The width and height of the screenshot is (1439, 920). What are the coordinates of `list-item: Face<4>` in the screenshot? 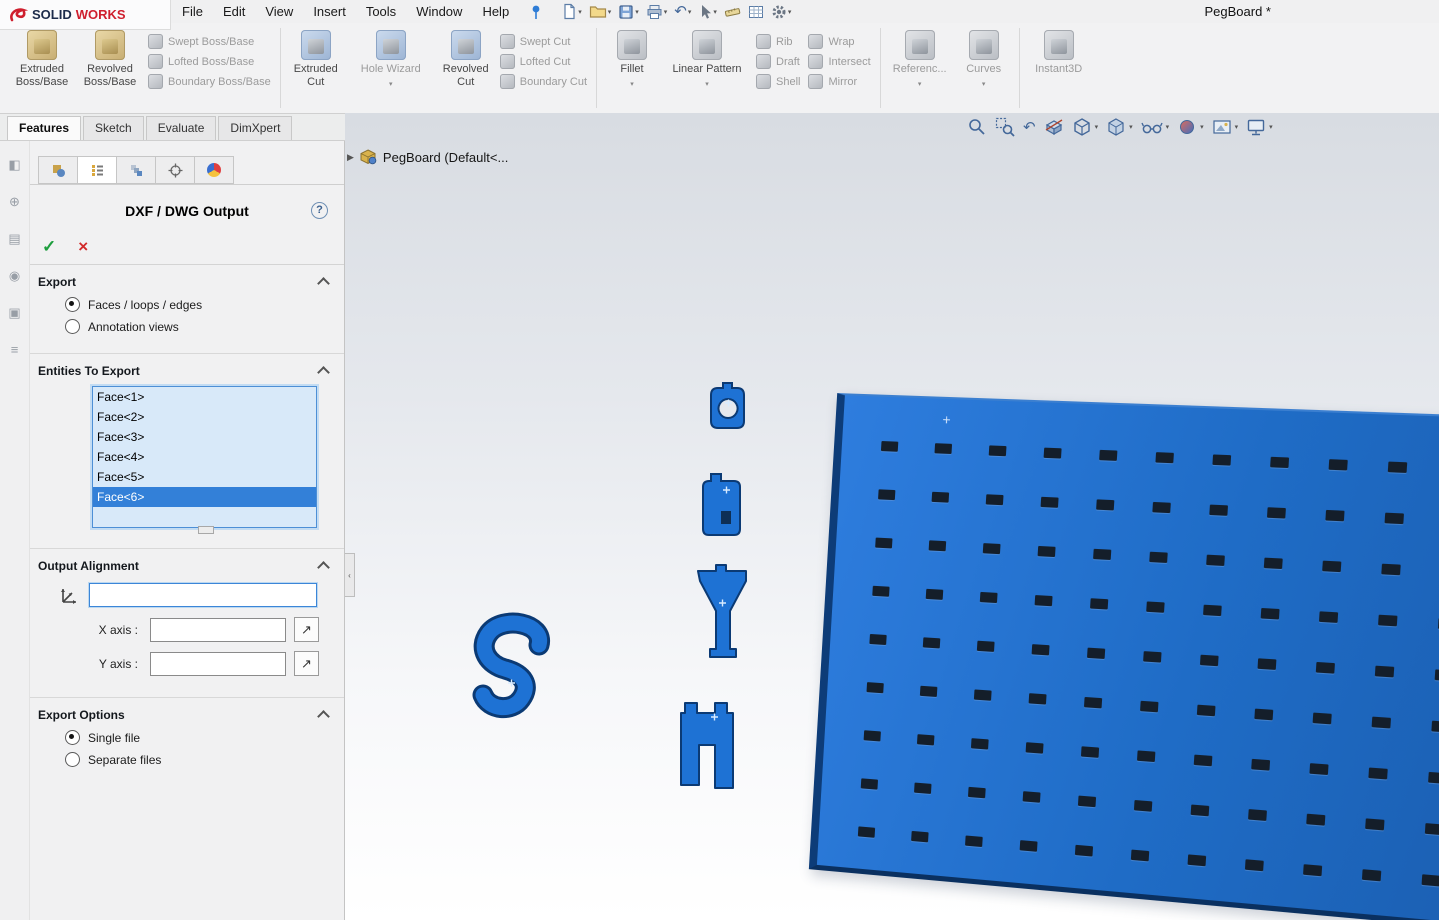 It's located at (204, 457).